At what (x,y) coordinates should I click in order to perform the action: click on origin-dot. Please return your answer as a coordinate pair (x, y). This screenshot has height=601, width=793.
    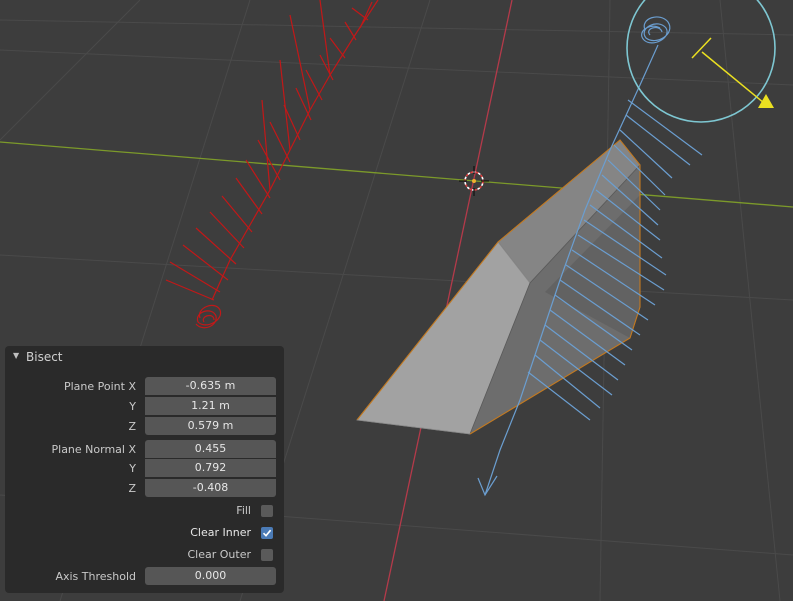
    Looking at the image, I should click on (474, 181).